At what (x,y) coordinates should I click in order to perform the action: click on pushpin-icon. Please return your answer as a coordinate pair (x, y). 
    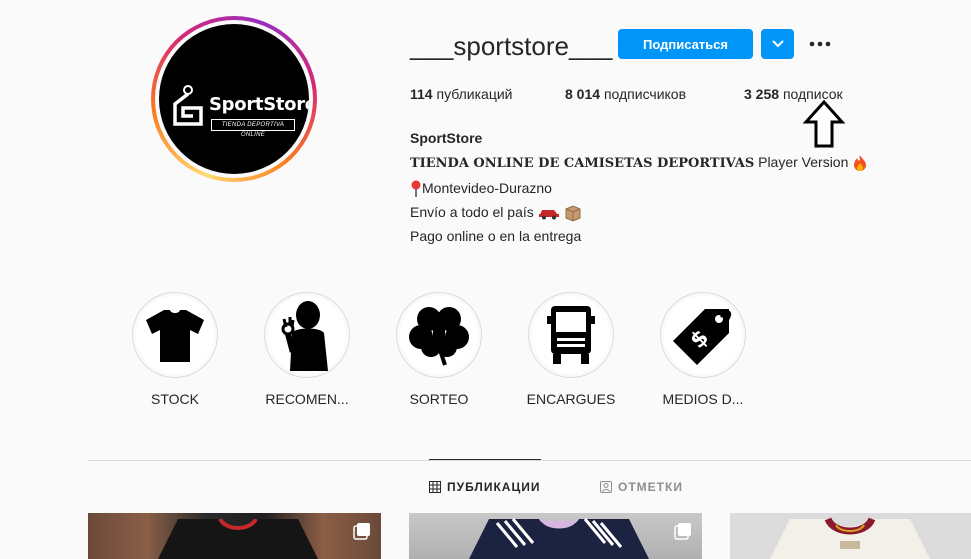
    Looking at the image, I should click on (416, 189).